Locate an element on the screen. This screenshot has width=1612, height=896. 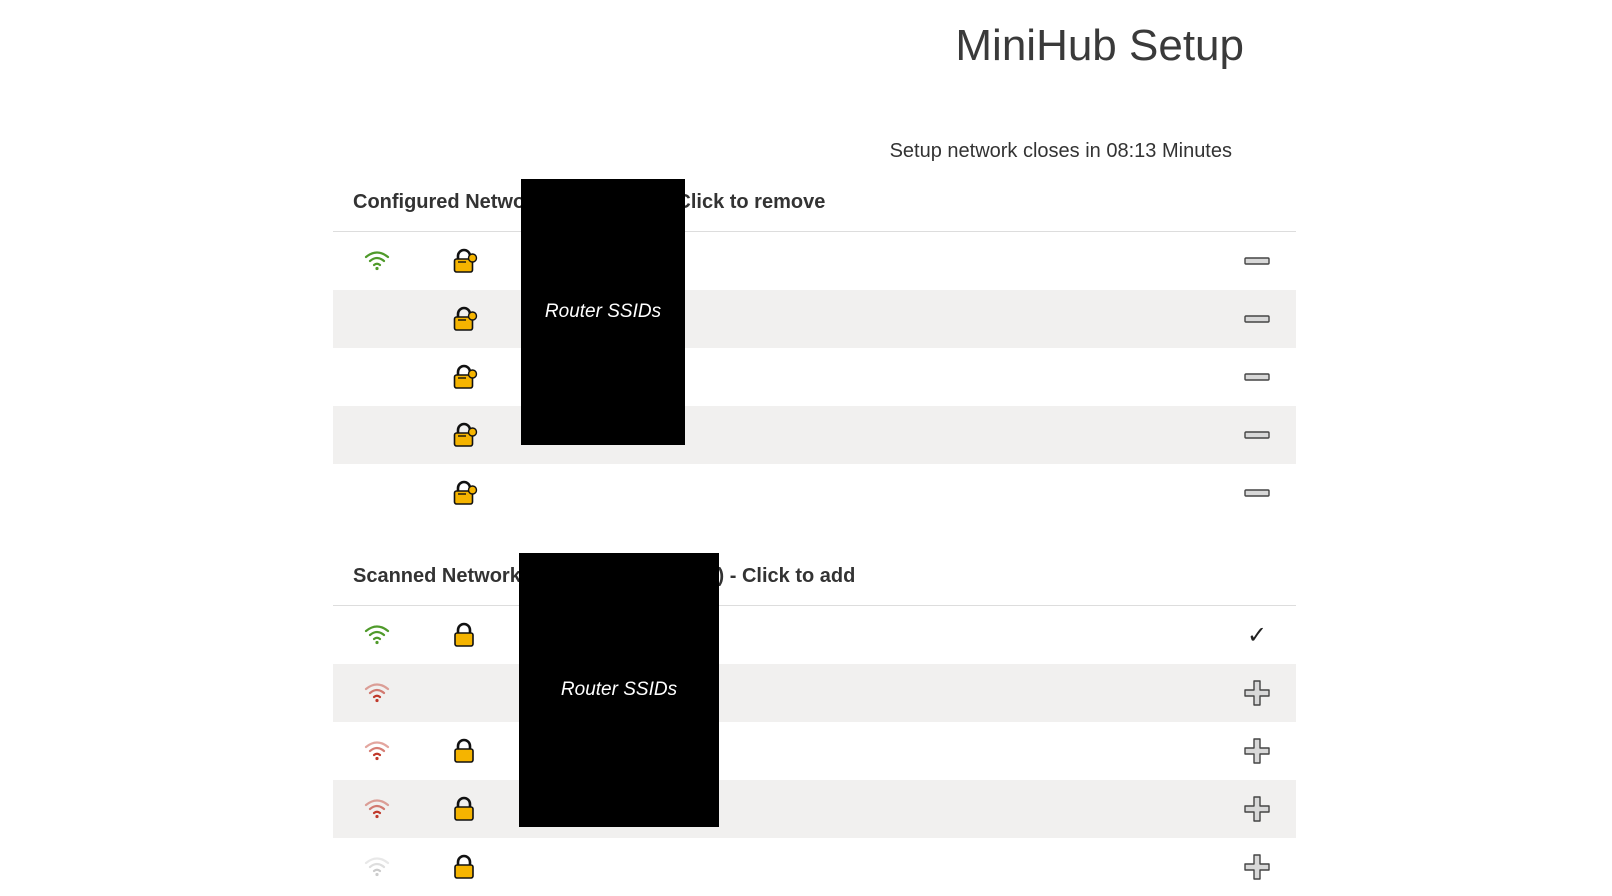
network-added-checkmark-icon: ✓ is located at coordinates (1257, 635).